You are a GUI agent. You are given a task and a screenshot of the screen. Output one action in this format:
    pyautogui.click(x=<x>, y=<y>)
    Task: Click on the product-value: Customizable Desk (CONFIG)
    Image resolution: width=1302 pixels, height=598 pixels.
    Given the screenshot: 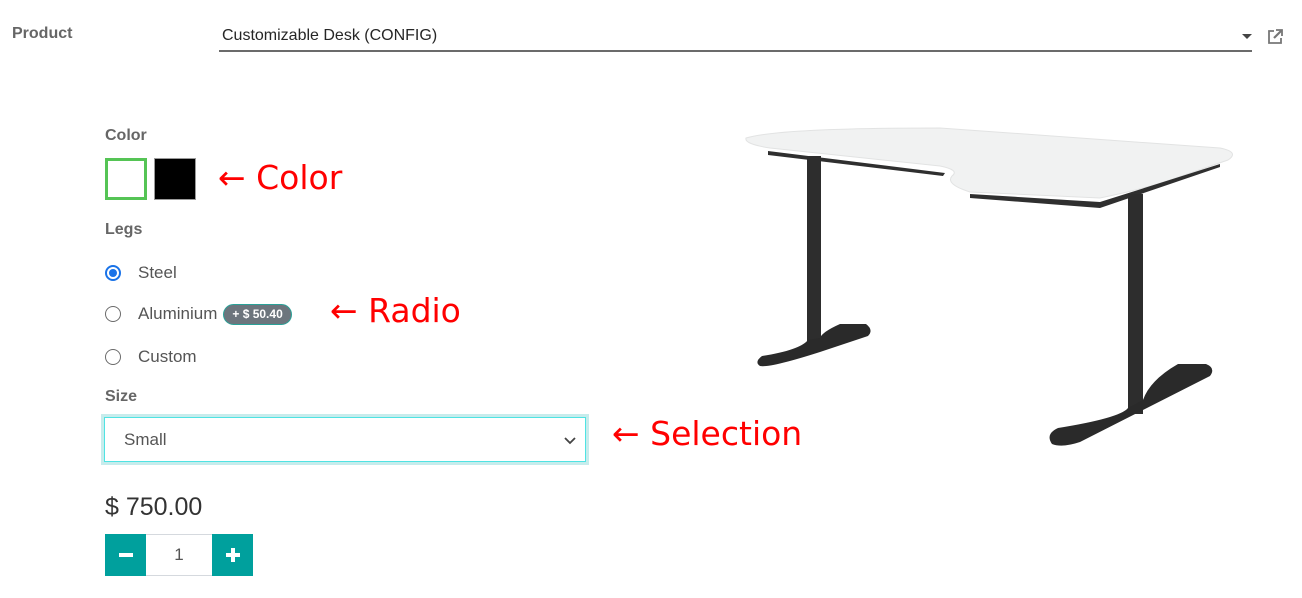 What is the action you would take?
    pyautogui.click(x=330, y=35)
    